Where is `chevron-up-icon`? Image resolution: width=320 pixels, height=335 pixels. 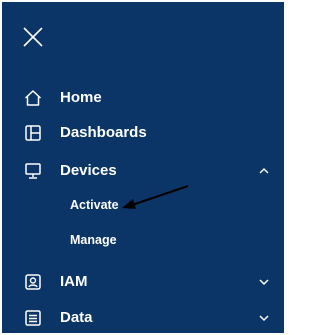
chevron-up-icon is located at coordinates (264, 171).